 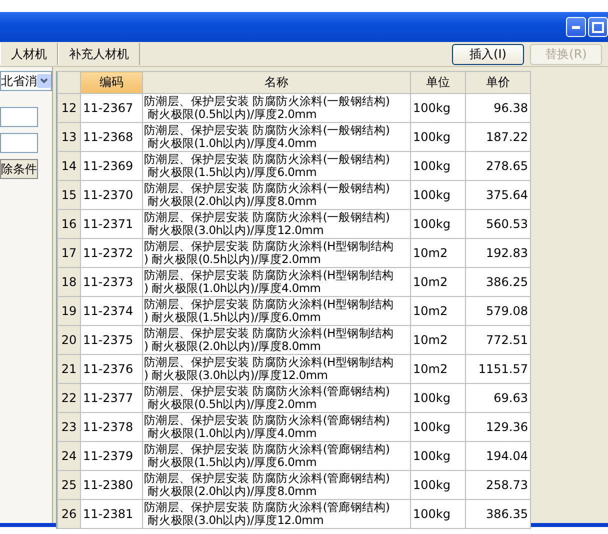 I want to click on table-cell: 防潮层、保护层安装 防腐防火涂料(H型钢制结构 ) 耐火极限(3.0h以内)/厚度12.0mm, so click(x=276, y=369).